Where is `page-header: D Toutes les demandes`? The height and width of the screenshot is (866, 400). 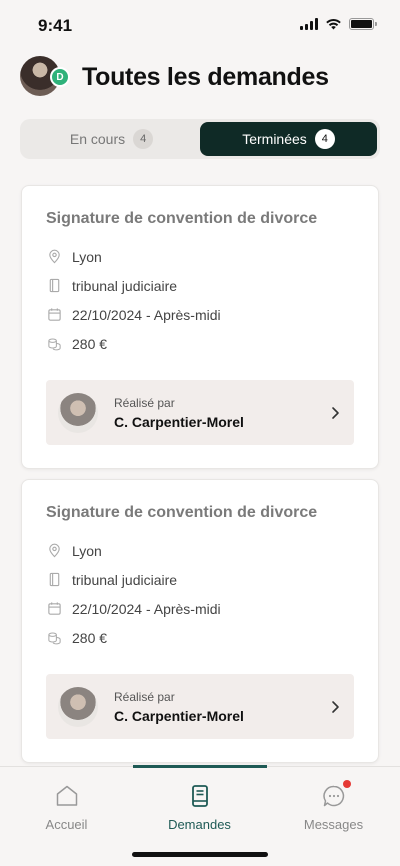
page-header: D Toutes les demandes is located at coordinates (174, 77).